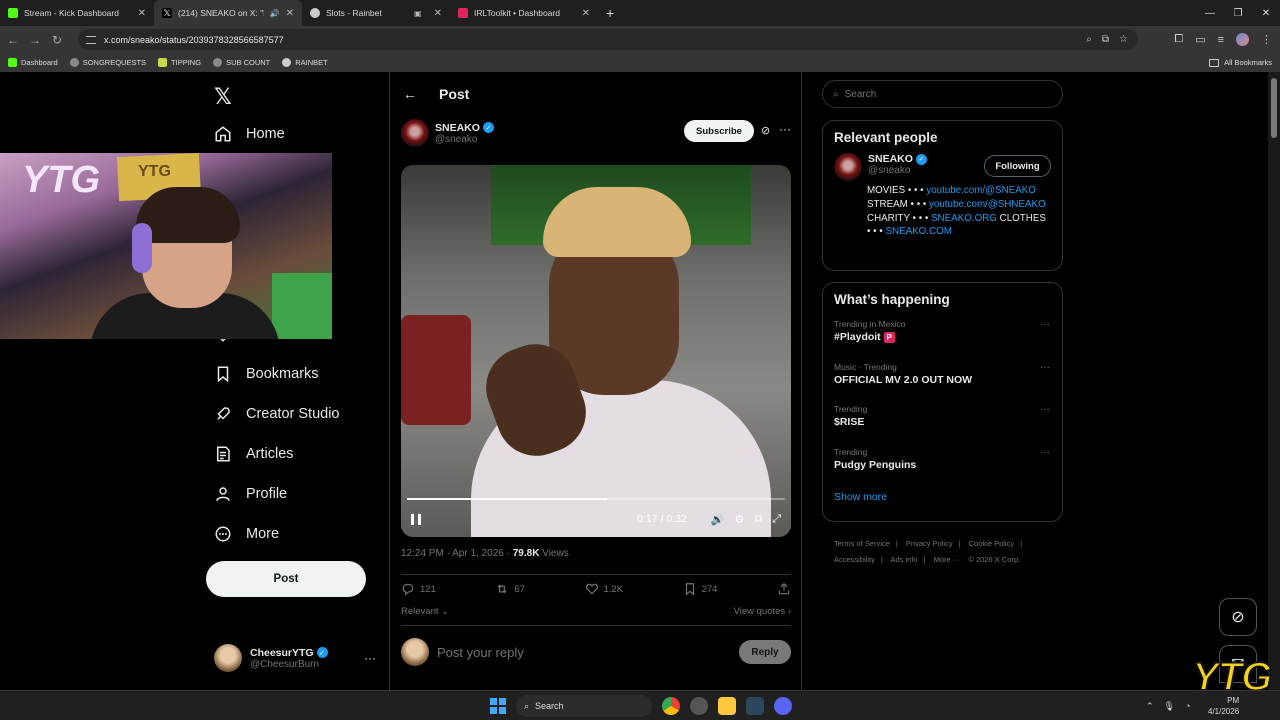  Describe the element at coordinates (1242, 39) in the screenshot. I see `profile-avatar` at that location.